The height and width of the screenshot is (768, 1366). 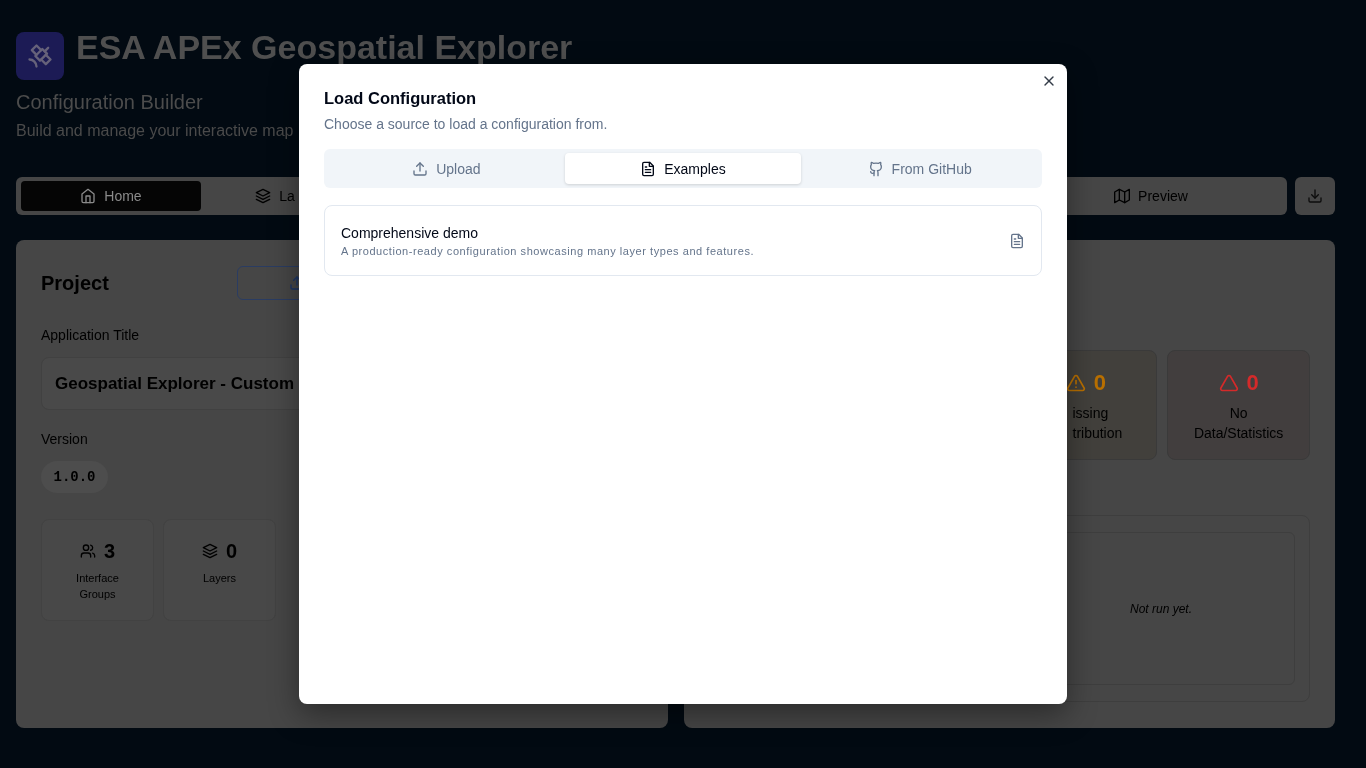 What do you see at coordinates (875, 168) in the screenshot?
I see `github-icon` at bounding box center [875, 168].